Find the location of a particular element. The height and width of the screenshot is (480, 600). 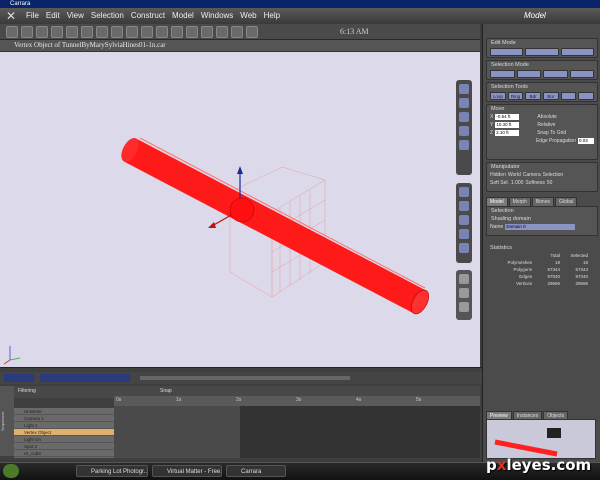

y-field: 10.30 ft is located at coordinates (507, 125).